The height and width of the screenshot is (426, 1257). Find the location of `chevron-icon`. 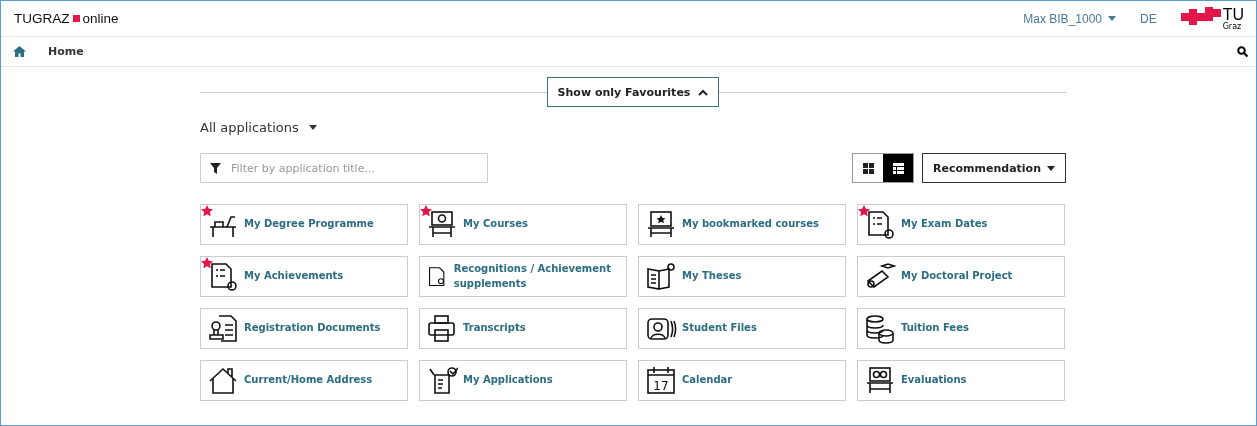

chevron-icon is located at coordinates (703, 92).